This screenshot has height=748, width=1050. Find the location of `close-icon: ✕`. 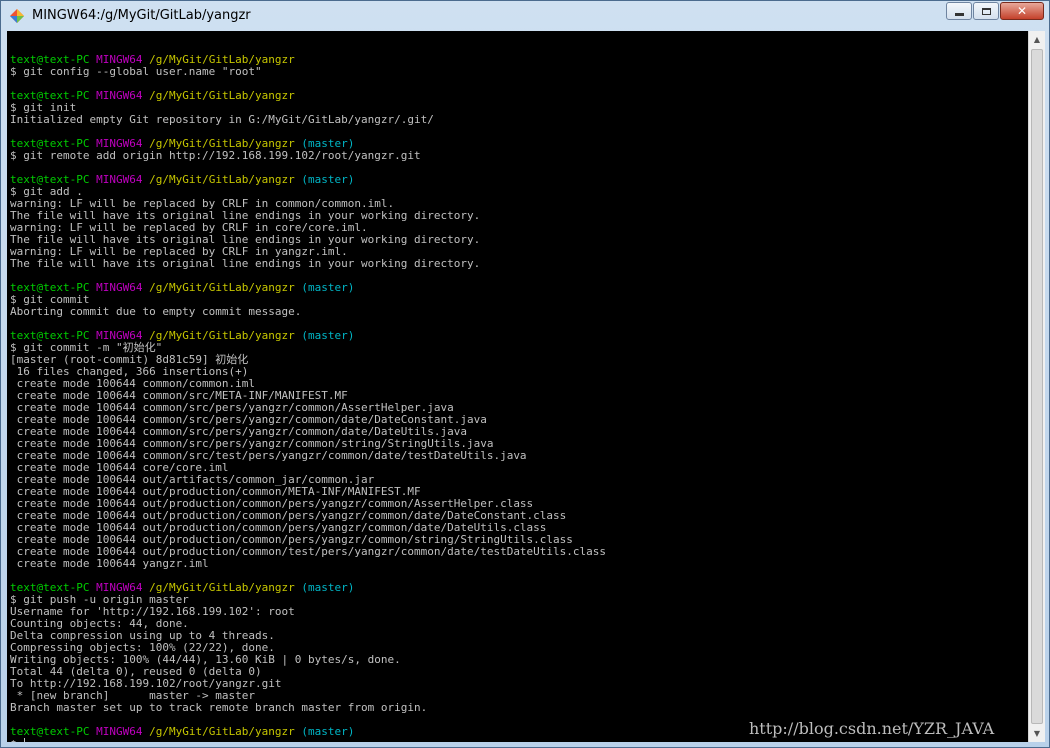

close-icon: ✕ is located at coordinates (1022, 11).